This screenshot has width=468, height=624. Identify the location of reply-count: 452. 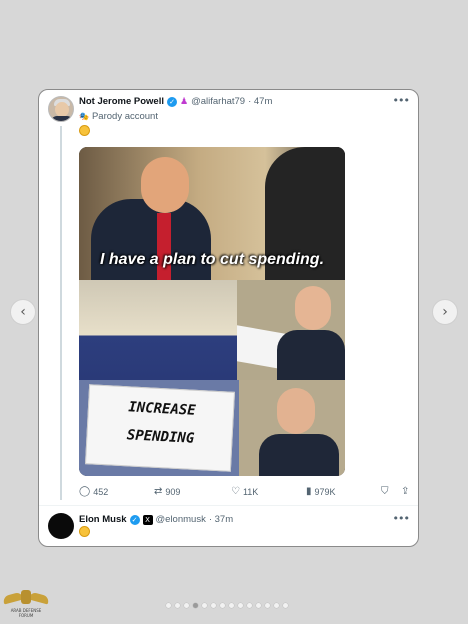
(101, 491).